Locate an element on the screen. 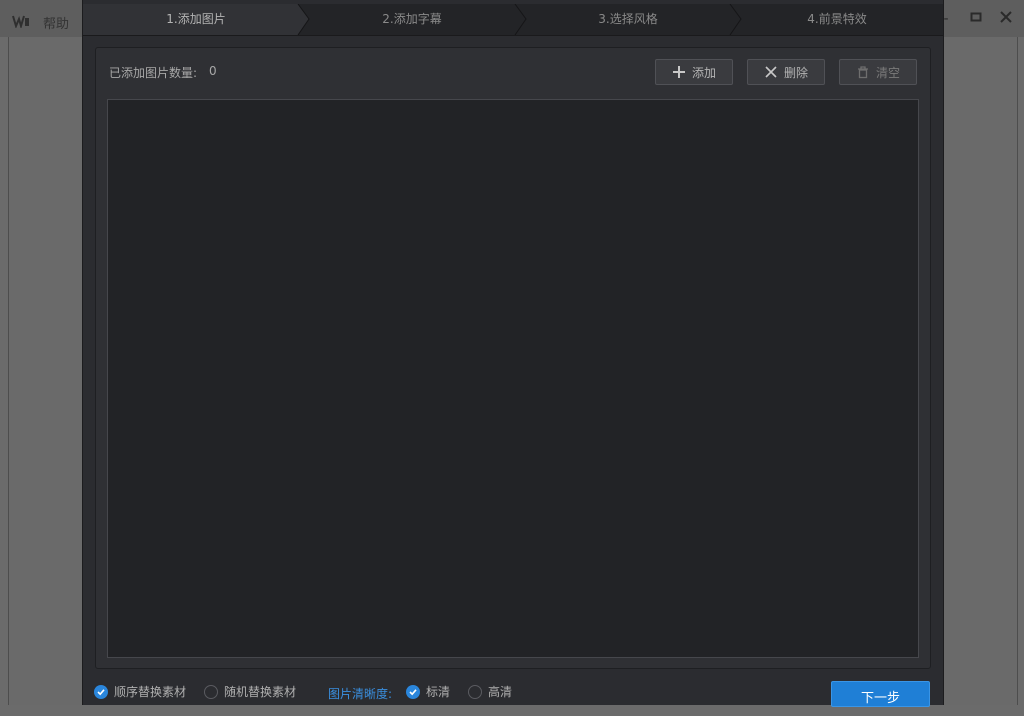 Image resolution: width=1024 pixels, height=716 pixels. step-bar: 1.添加图片 2.添加字幕 3.选择风格 4.前景特效 is located at coordinates (513, 20).